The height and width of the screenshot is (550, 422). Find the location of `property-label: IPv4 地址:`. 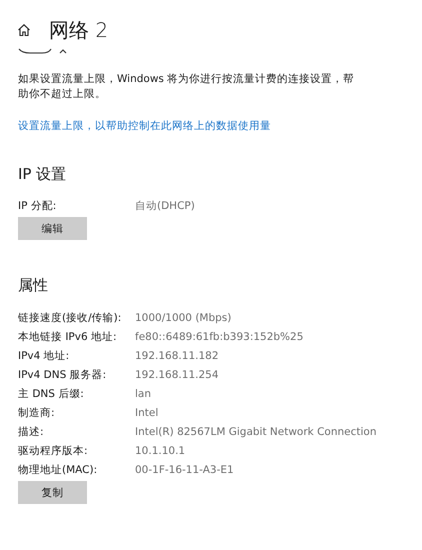

property-label: IPv4 地址: is located at coordinates (44, 355).